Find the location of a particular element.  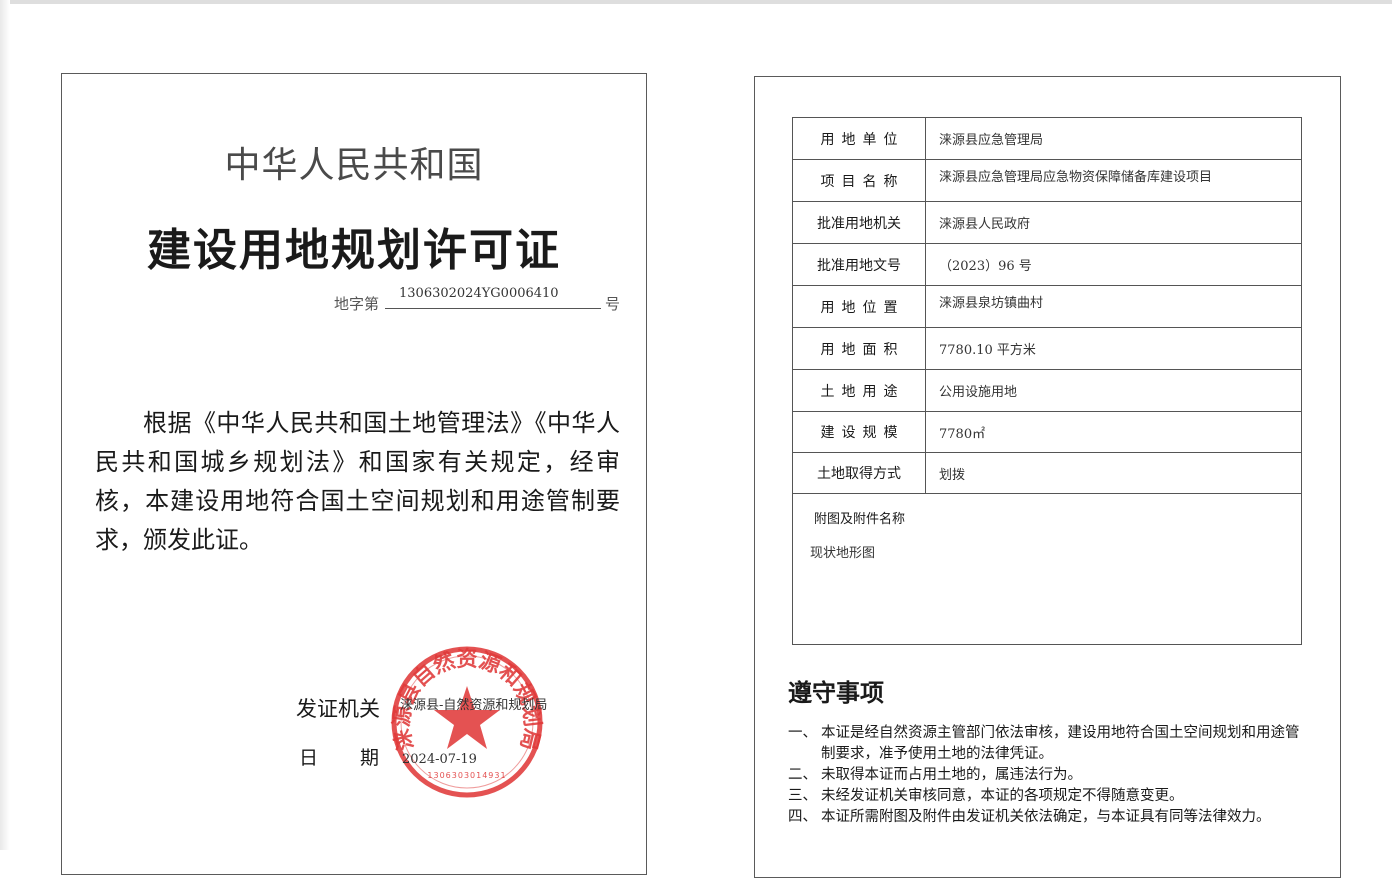

country-name: 中华人民共和国 is located at coordinates (354, 165).